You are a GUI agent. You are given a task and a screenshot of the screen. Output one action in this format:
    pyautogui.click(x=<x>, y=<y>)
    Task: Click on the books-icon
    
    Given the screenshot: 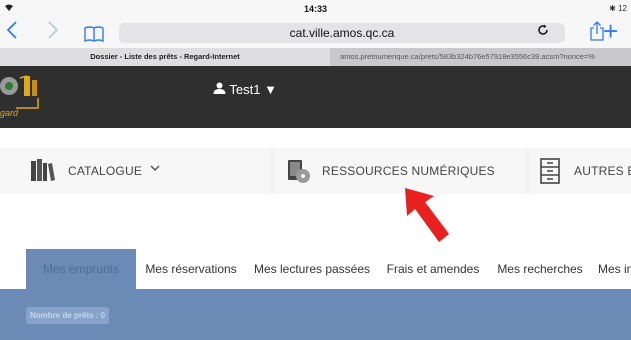 What is the action you would take?
    pyautogui.click(x=43, y=172)
    